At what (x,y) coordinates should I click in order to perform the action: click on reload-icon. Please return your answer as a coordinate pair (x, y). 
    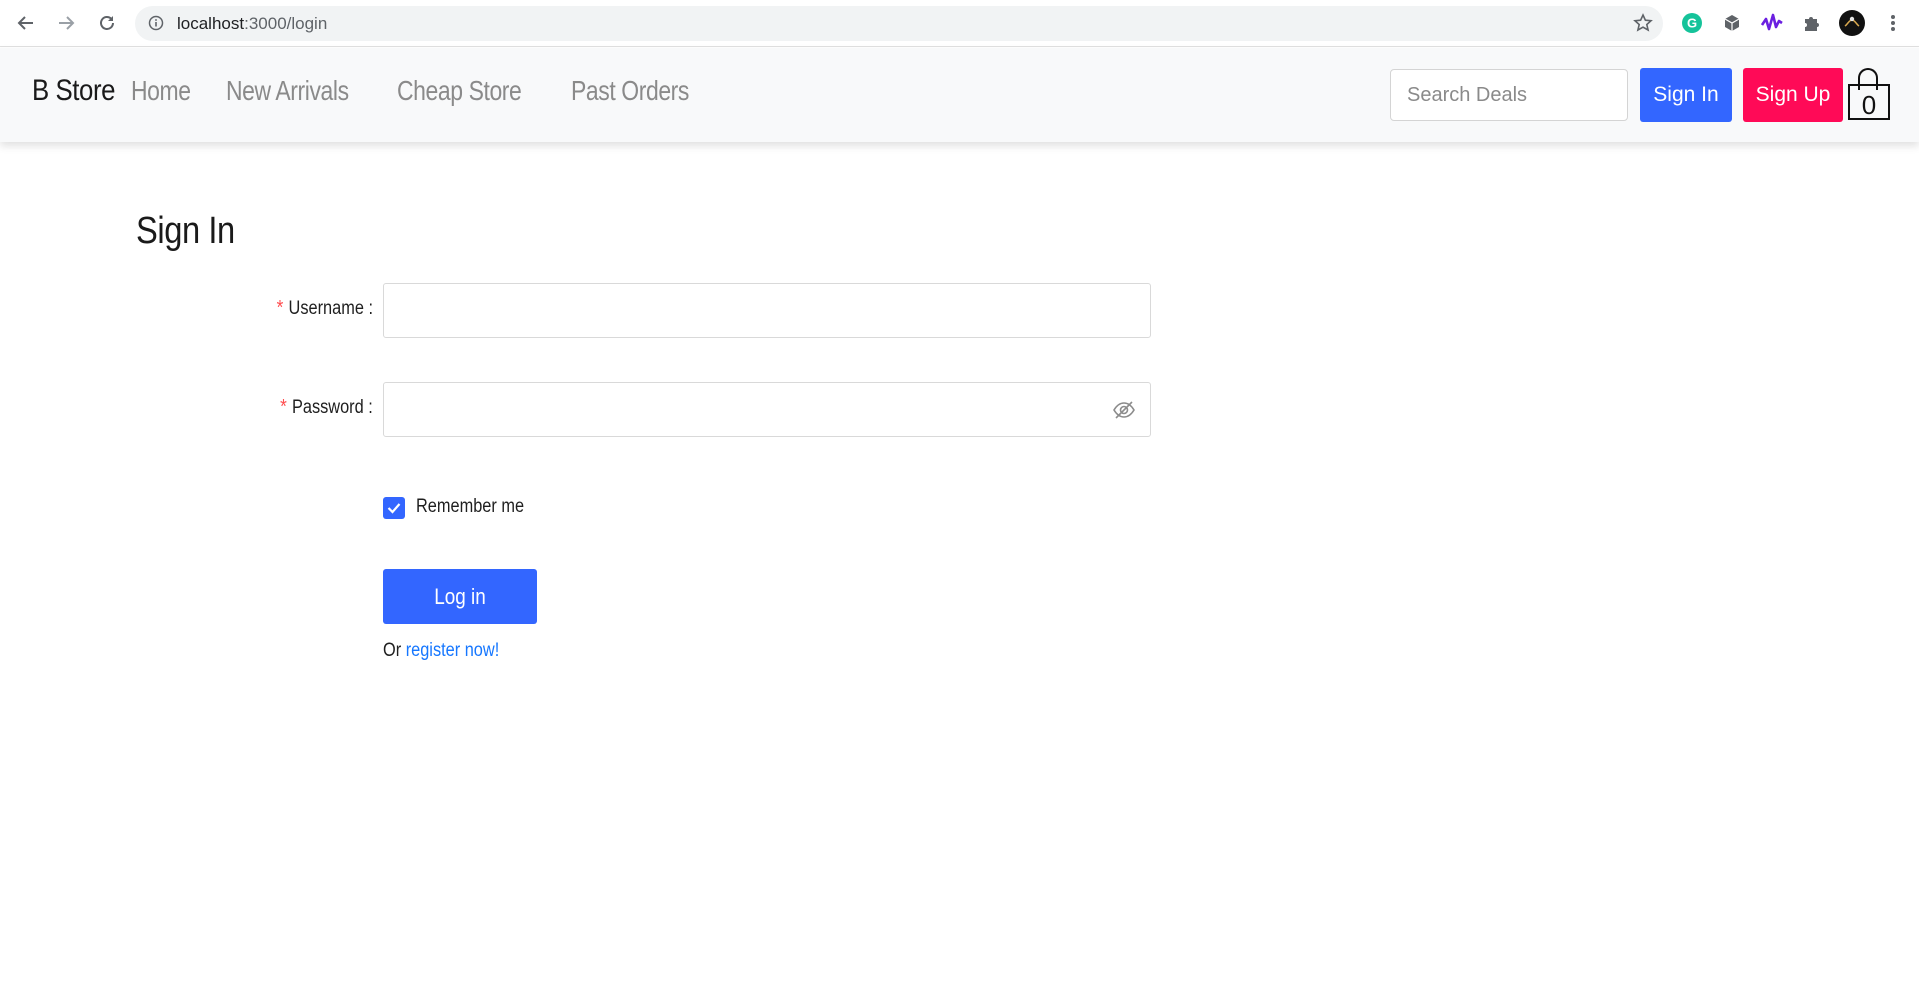
    Looking at the image, I should click on (107, 23).